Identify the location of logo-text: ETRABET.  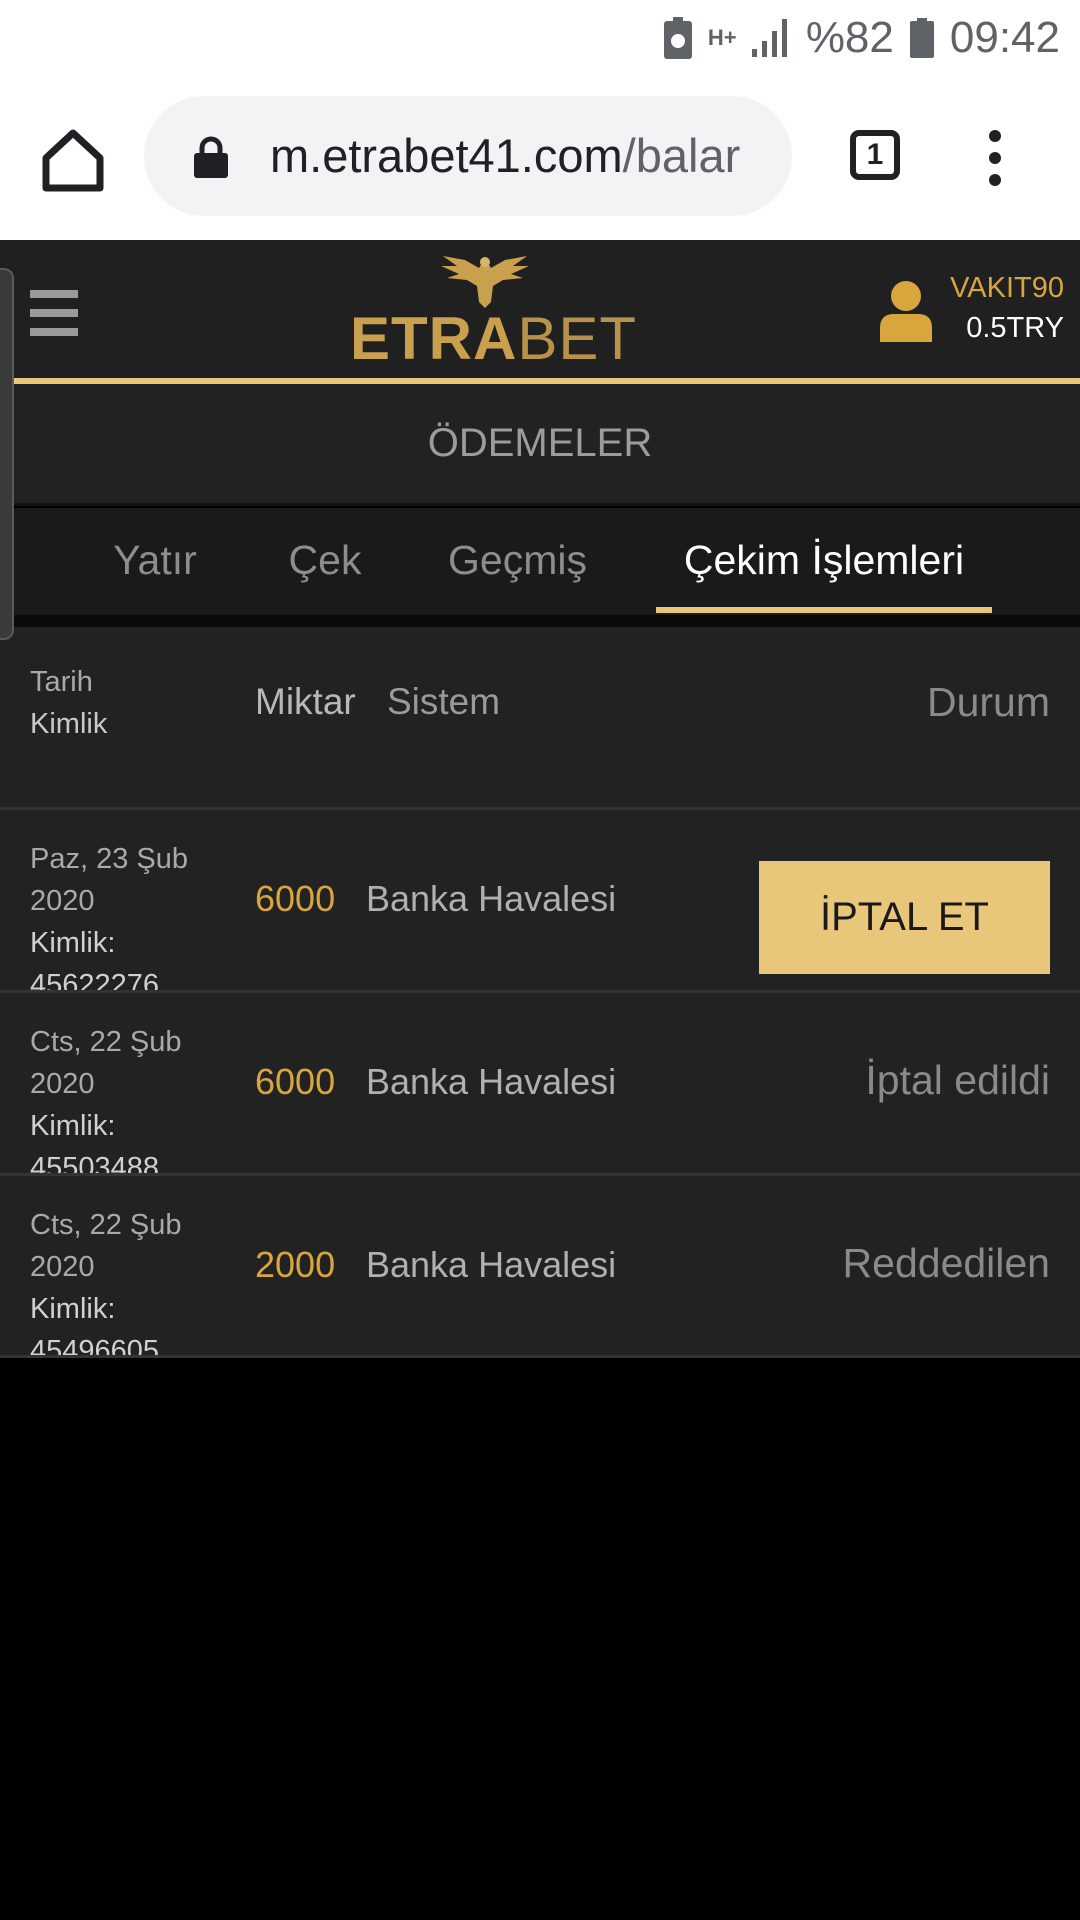
(493, 338).